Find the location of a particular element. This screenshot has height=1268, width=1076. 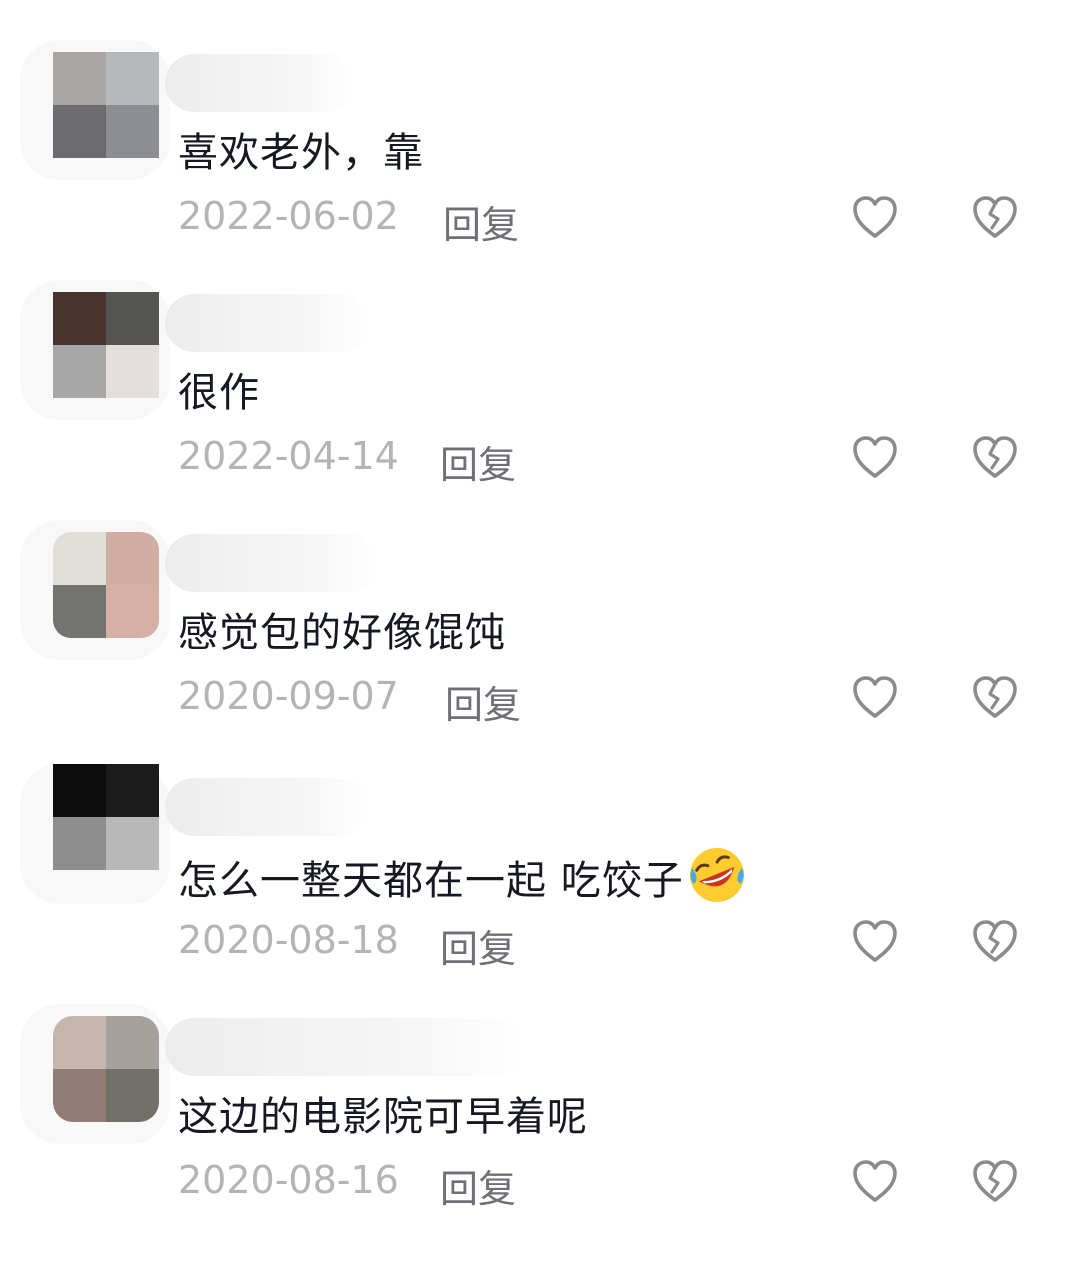

comment-date: 2022-06-02 is located at coordinates (288, 216).